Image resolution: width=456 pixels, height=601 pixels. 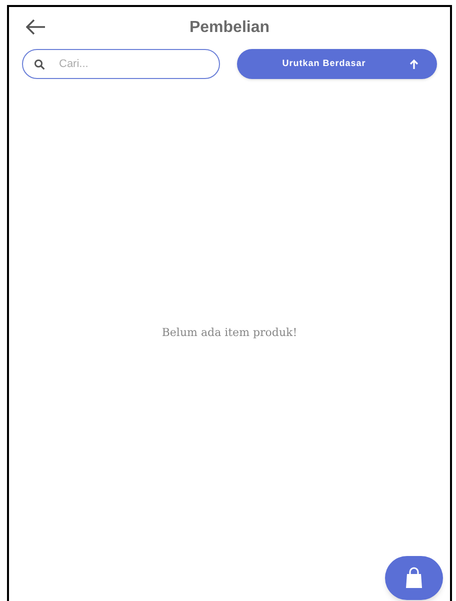 What do you see at coordinates (36, 27) in the screenshot?
I see `back-arrow-icon` at bounding box center [36, 27].